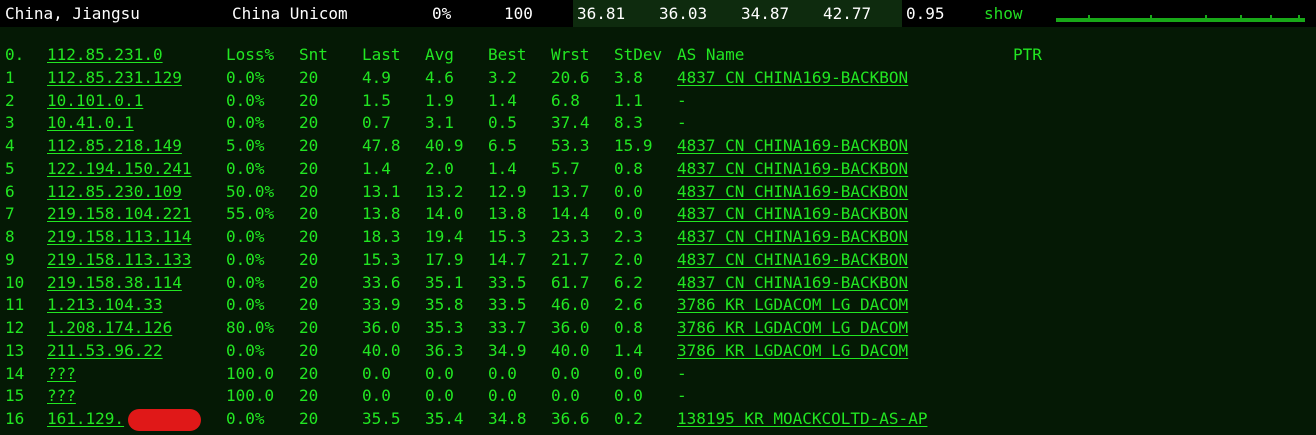 The image size is (1316, 435). What do you see at coordinates (10, 191) in the screenshot?
I see `hop-number: 6` at bounding box center [10, 191].